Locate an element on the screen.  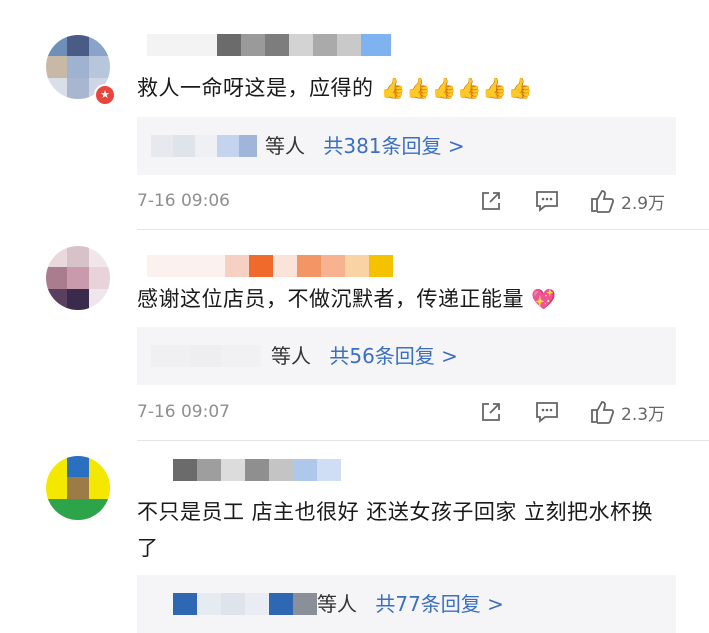
comment-text: 救人一命呀这是，应得的 👍👍👍👍👍👍 is located at coordinates (335, 88).